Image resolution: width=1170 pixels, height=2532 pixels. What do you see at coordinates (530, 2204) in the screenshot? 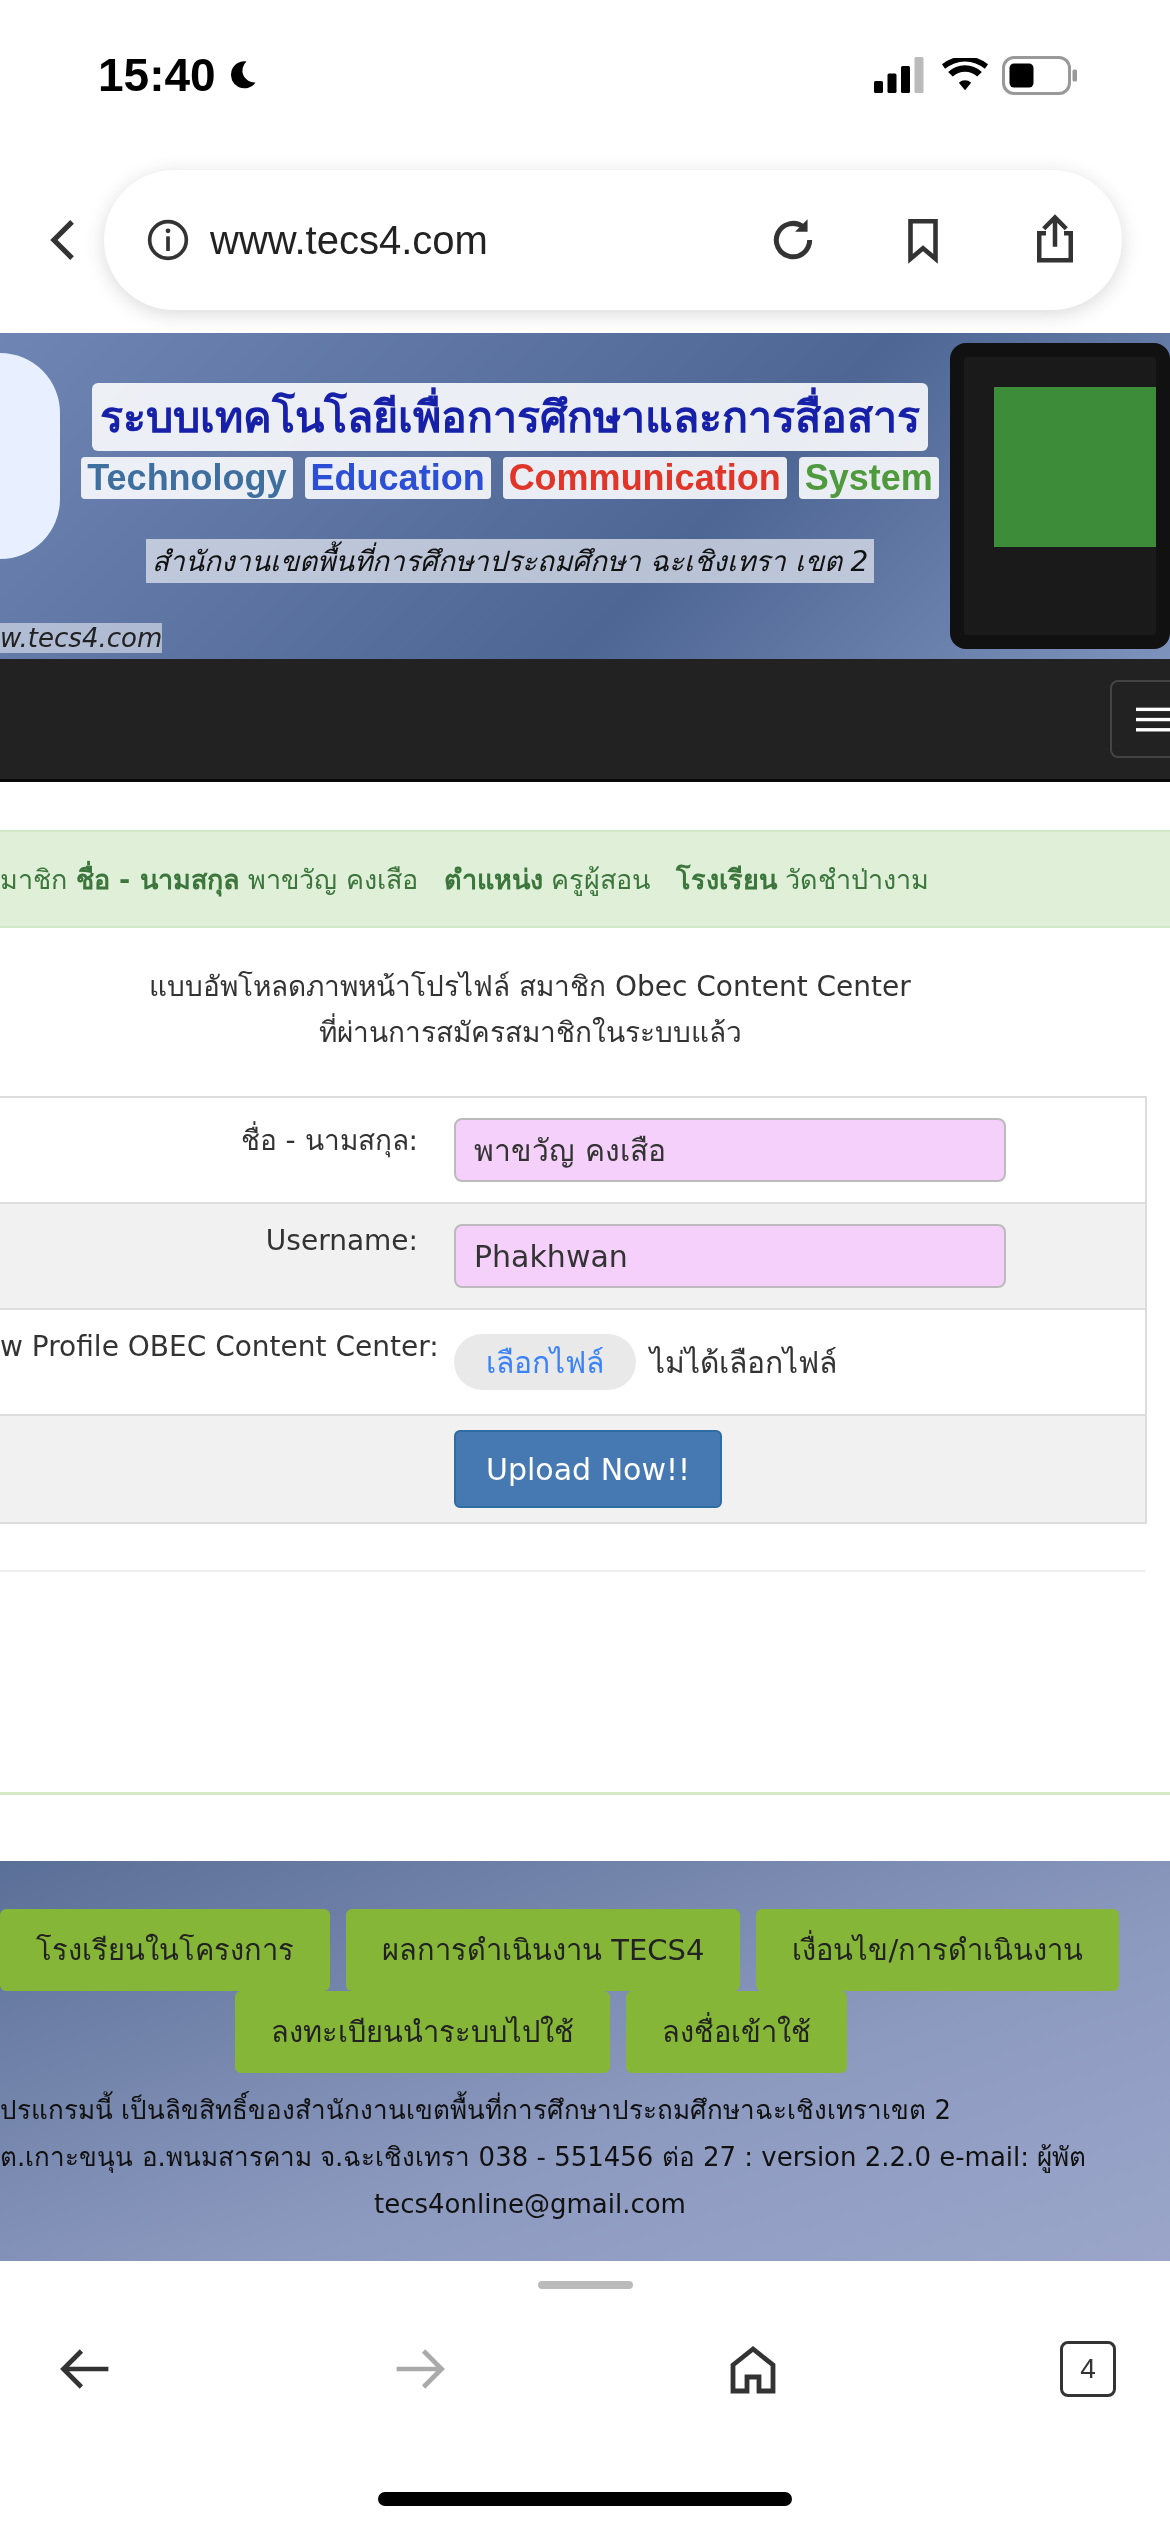
I see `footer-text: tecs4online@gmail.com` at bounding box center [530, 2204].